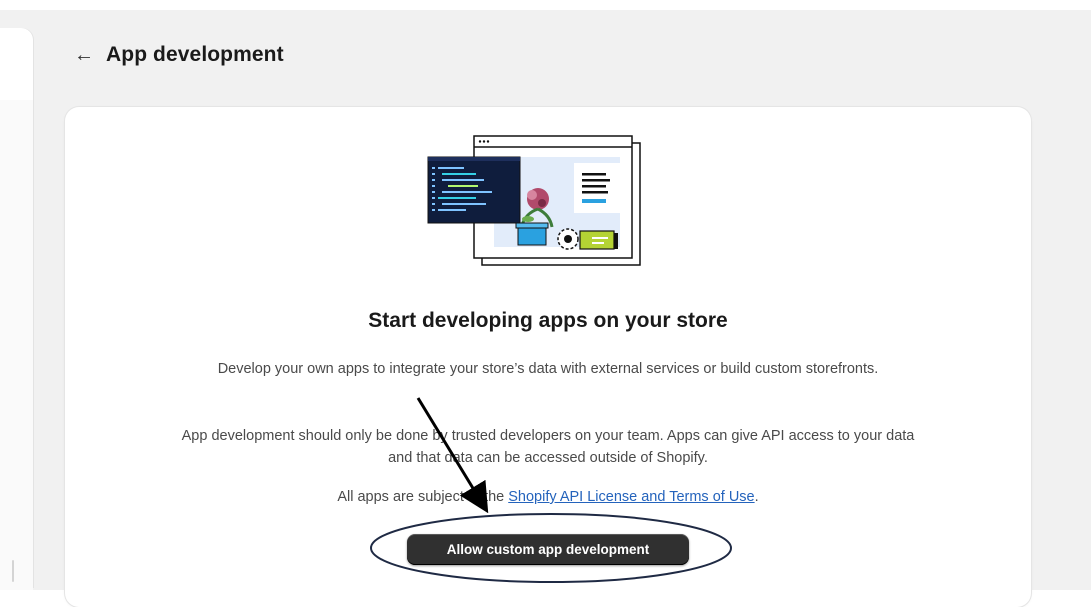  I want to click on api-license-link: Shopify API License and Terms of Use, so click(631, 497).